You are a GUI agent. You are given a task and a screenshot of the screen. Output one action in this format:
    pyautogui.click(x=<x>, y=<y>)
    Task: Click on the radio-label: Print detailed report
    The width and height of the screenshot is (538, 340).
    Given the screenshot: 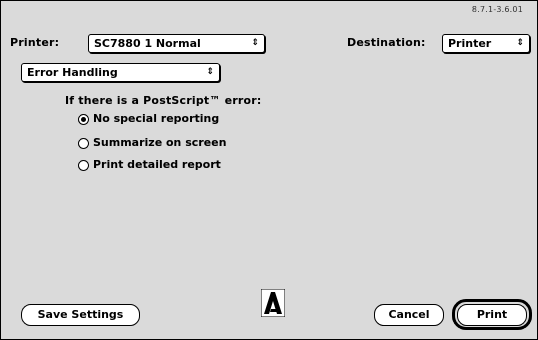 What is the action you would take?
    pyautogui.click(x=157, y=164)
    